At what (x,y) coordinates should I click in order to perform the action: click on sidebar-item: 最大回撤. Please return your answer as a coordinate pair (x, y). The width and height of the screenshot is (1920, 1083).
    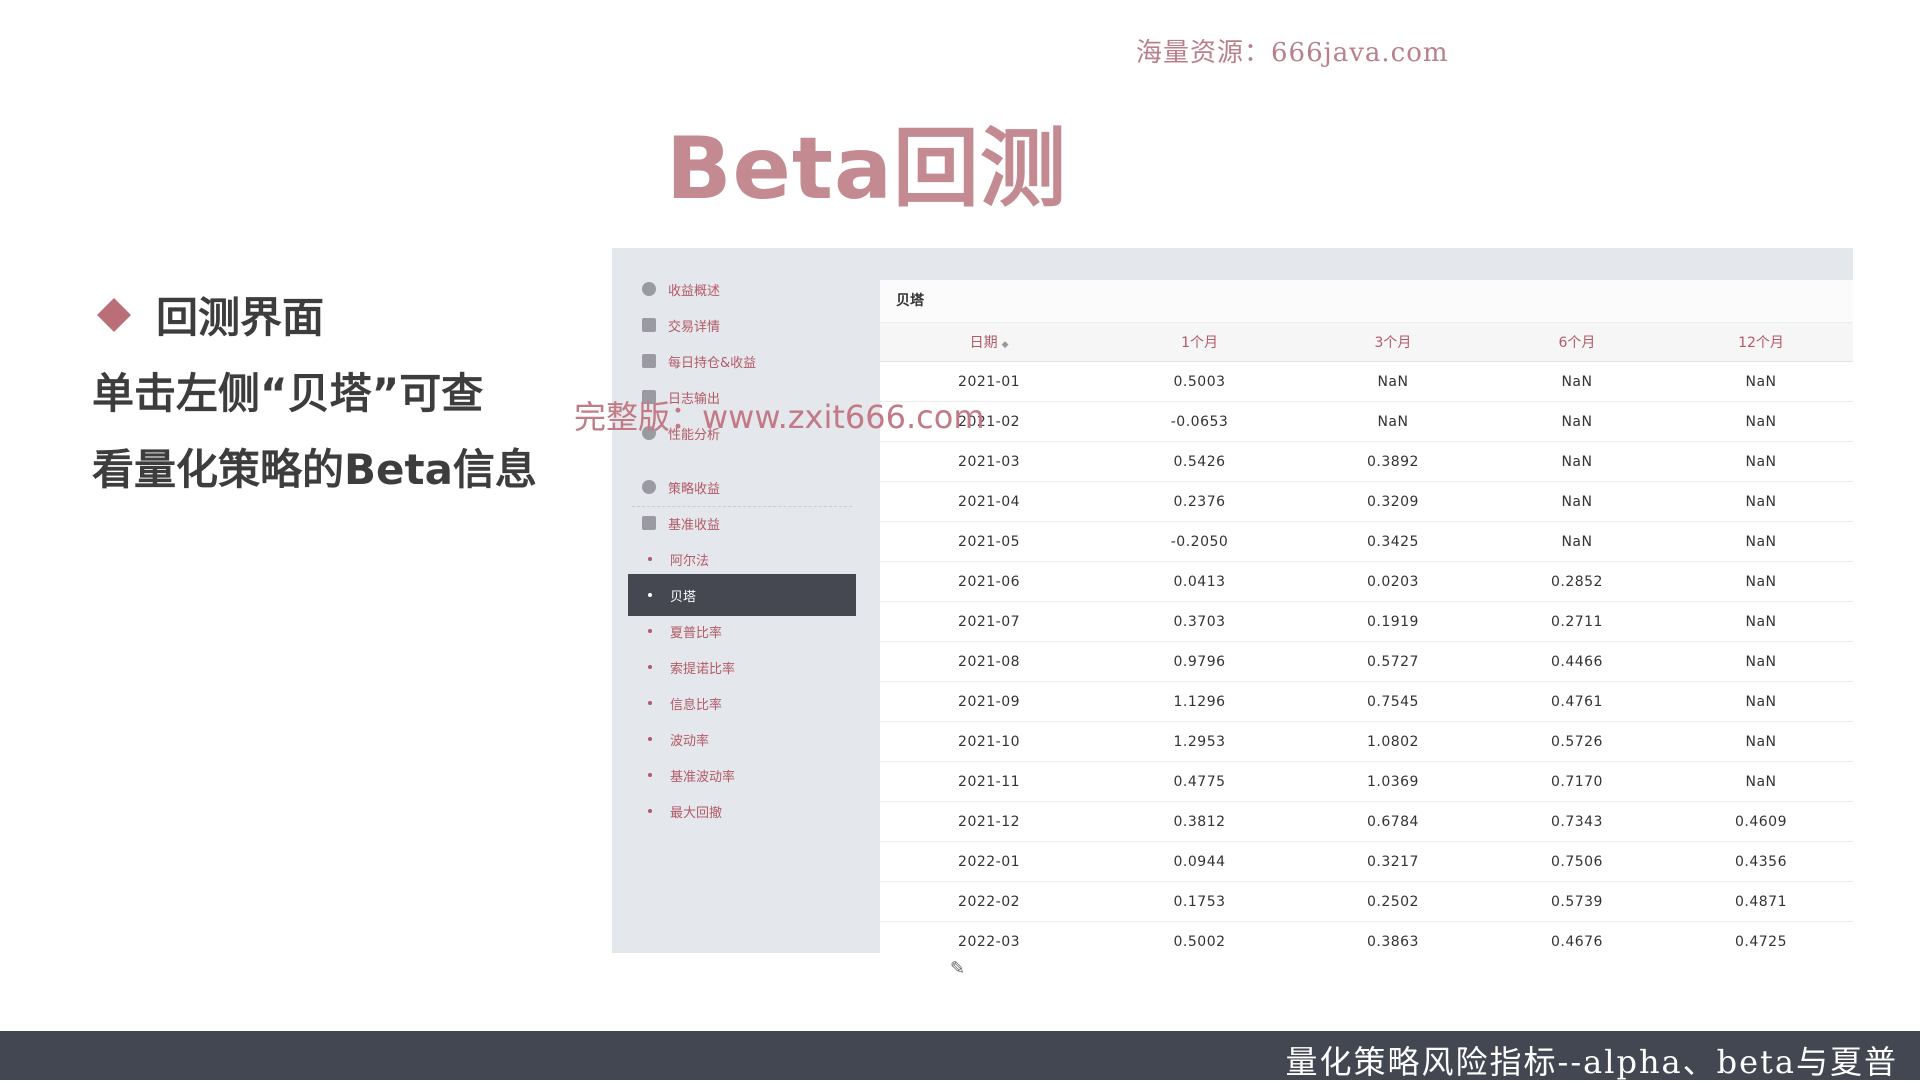
    Looking at the image, I should click on (742, 811).